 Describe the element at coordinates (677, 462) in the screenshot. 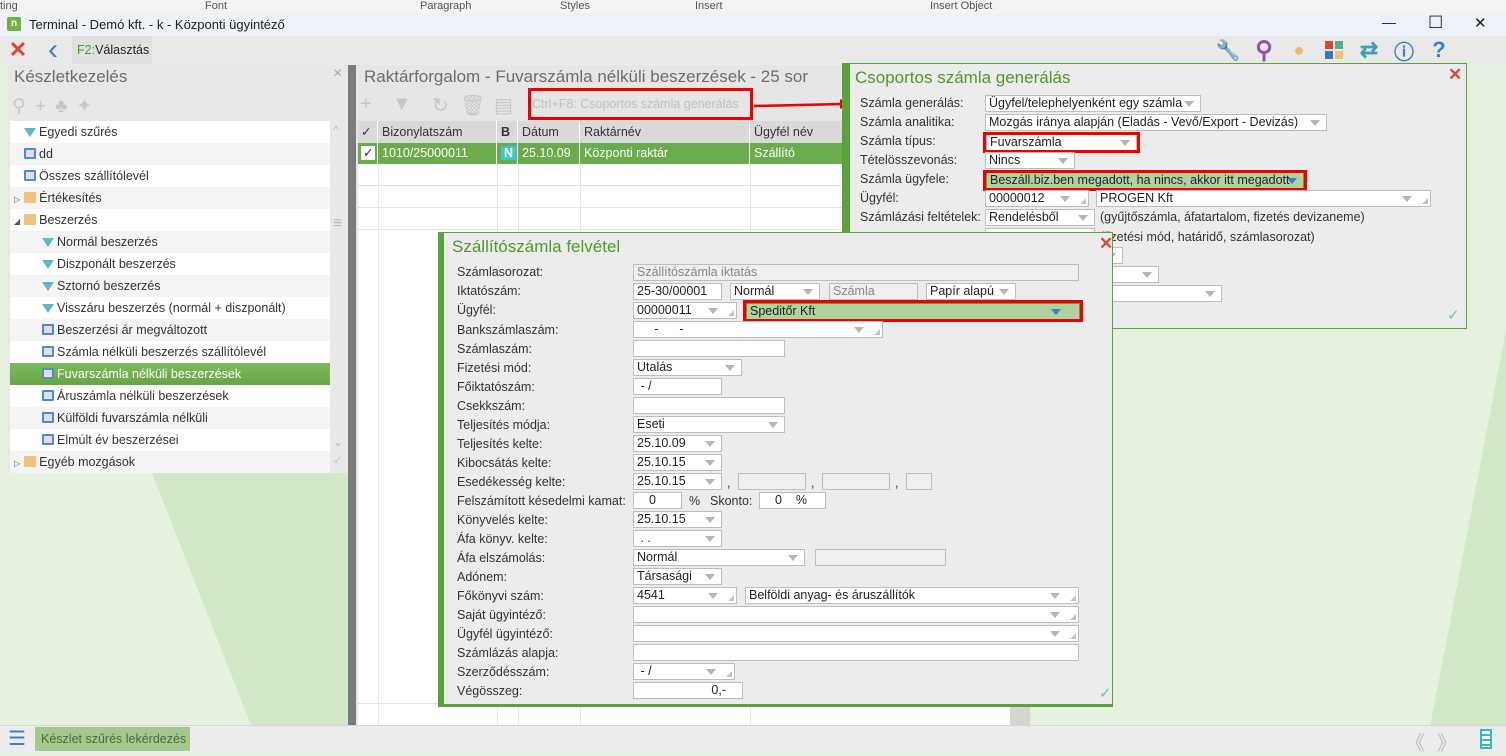

I see `issue-date-picker: 25.10.15` at that location.